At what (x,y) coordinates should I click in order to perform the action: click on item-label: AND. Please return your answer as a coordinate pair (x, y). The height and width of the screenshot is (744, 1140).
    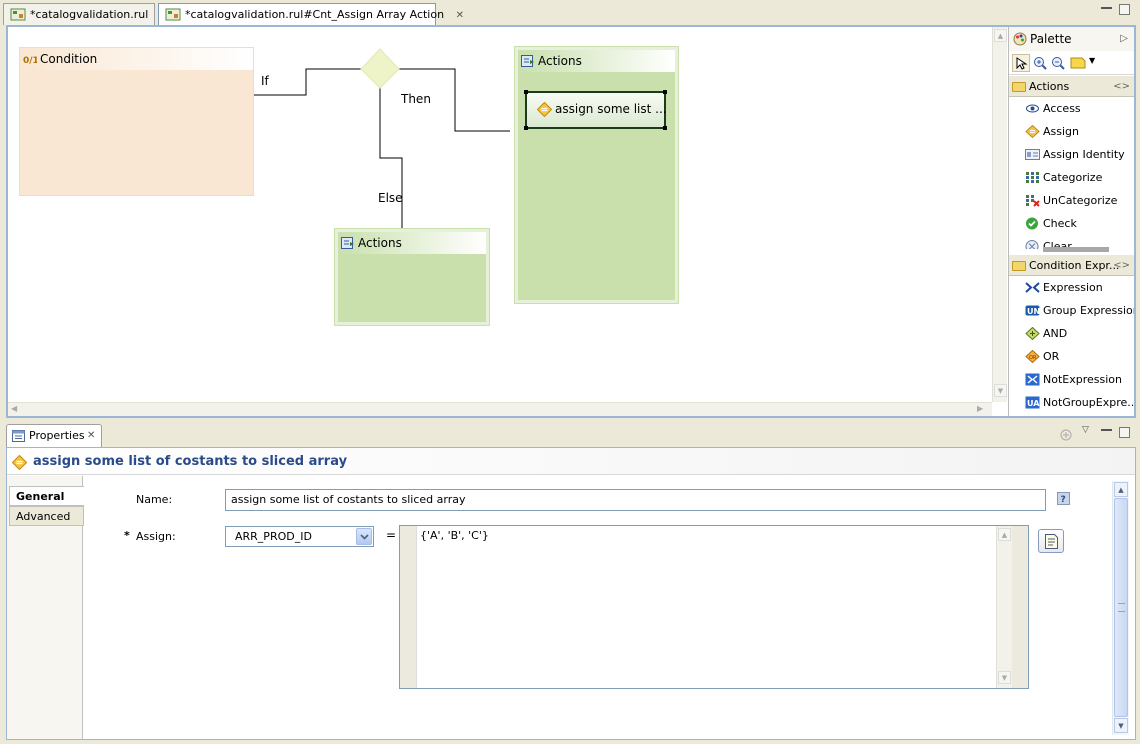
    Looking at the image, I should click on (1055, 333).